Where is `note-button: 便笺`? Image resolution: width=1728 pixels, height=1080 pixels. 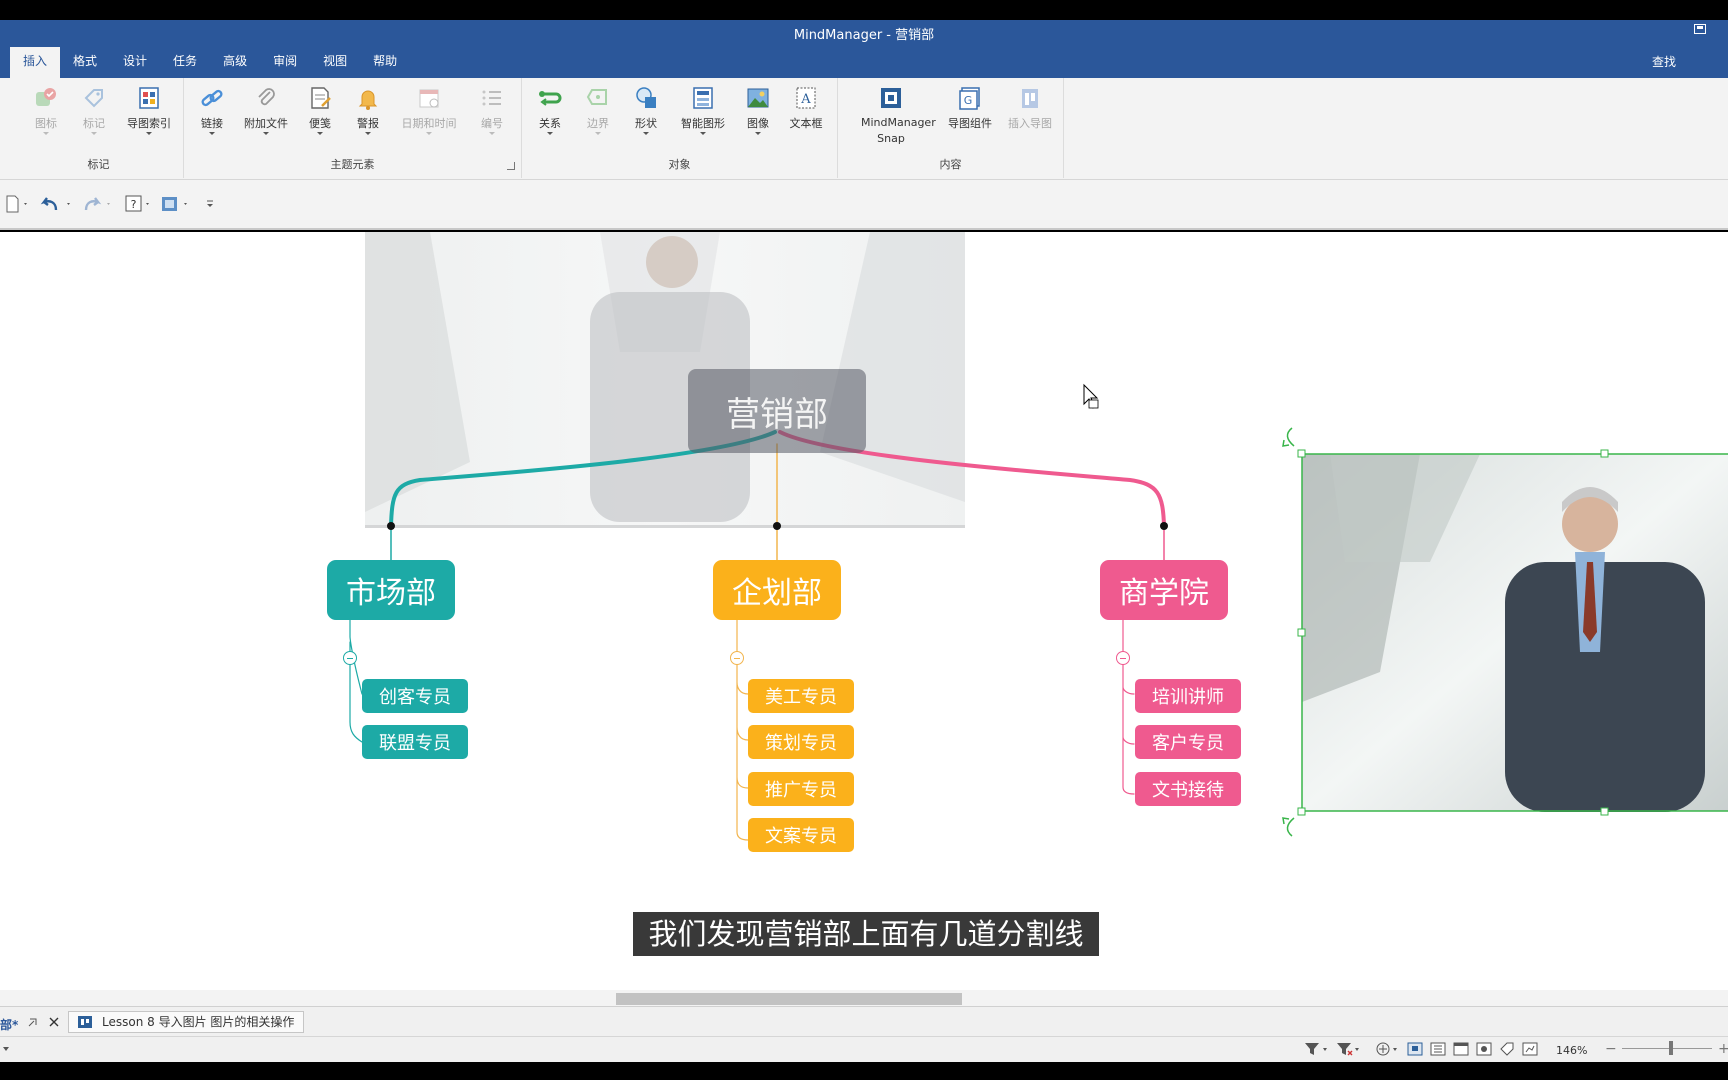 note-button: 便笺 is located at coordinates (320, 109).